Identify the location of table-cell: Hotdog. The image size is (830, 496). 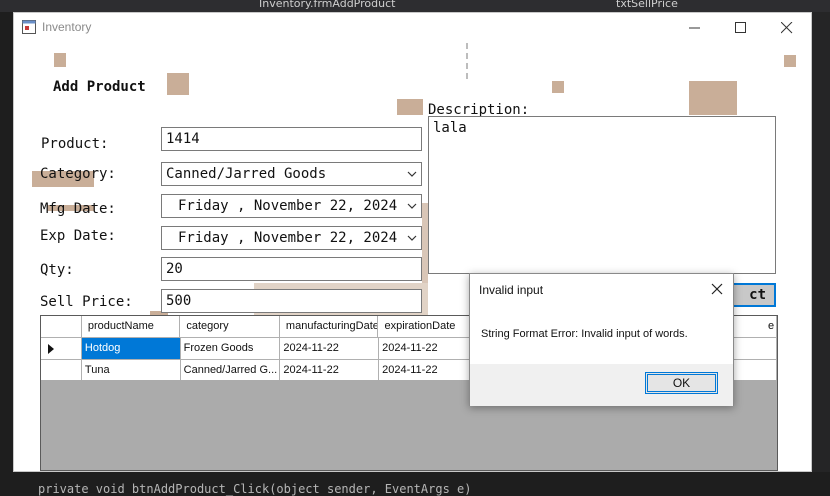
(131, 349).